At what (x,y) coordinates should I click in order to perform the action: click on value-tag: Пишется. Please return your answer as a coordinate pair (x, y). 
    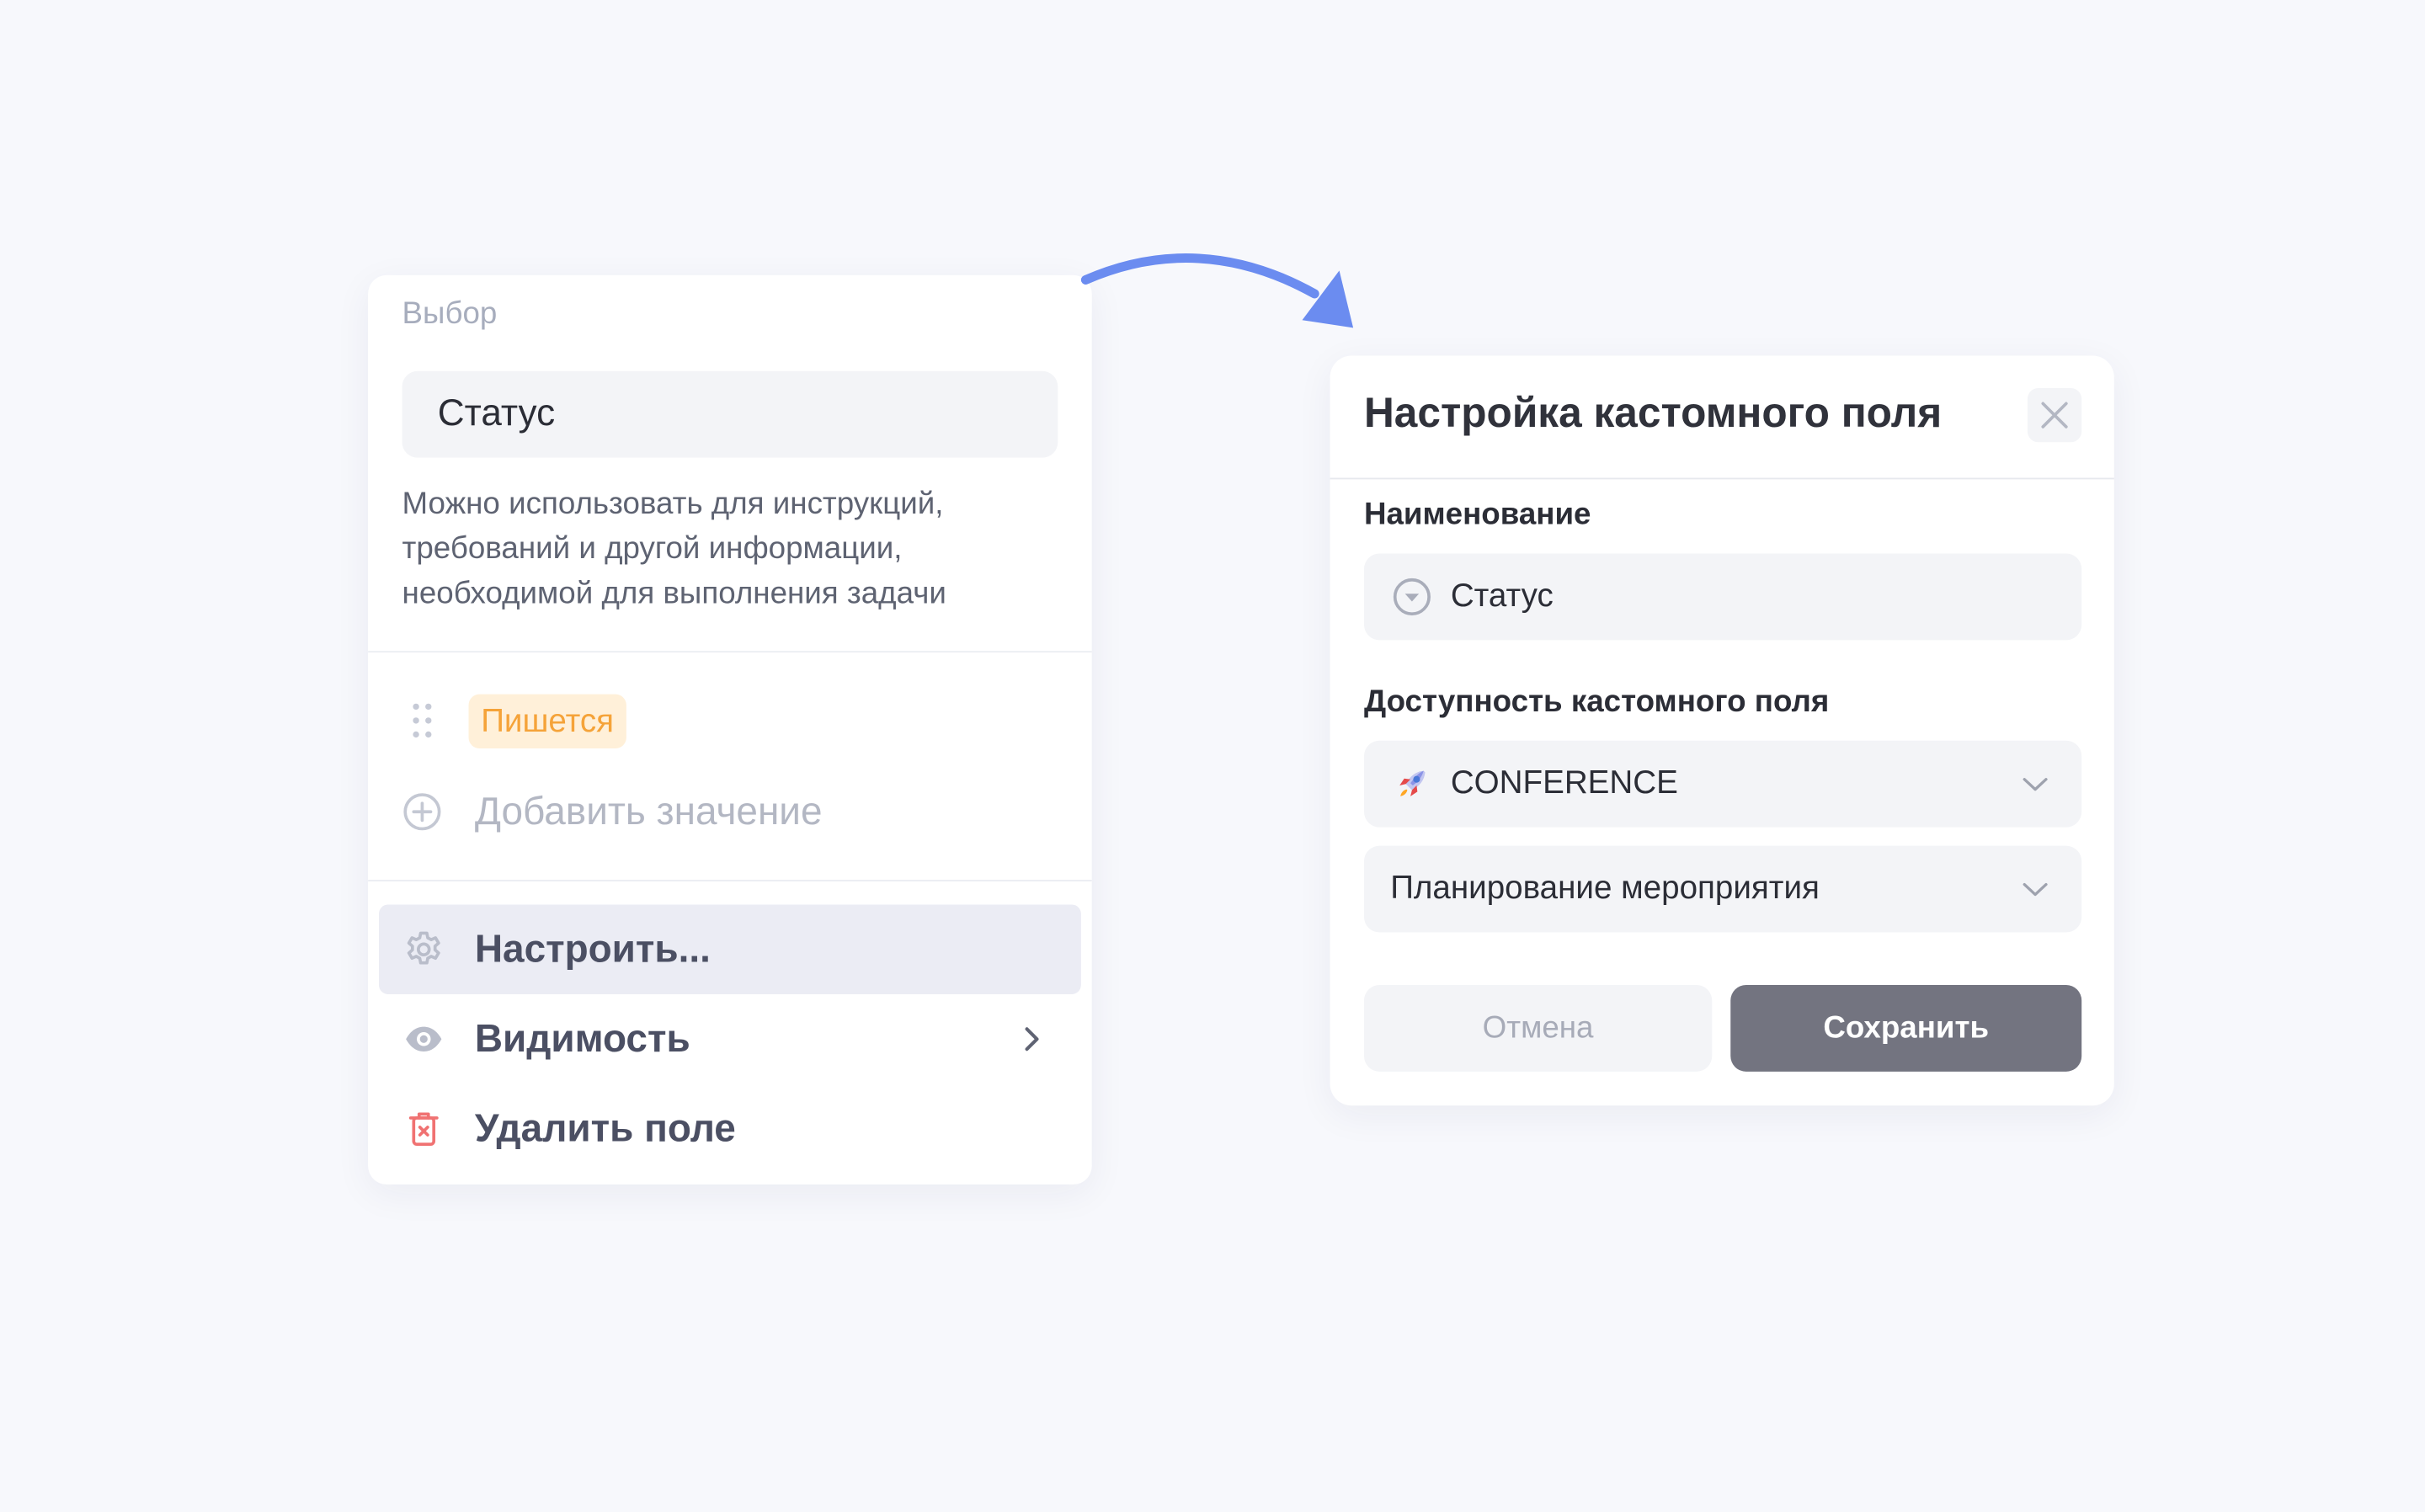
    Looking at the image, I should click on (547, 721).